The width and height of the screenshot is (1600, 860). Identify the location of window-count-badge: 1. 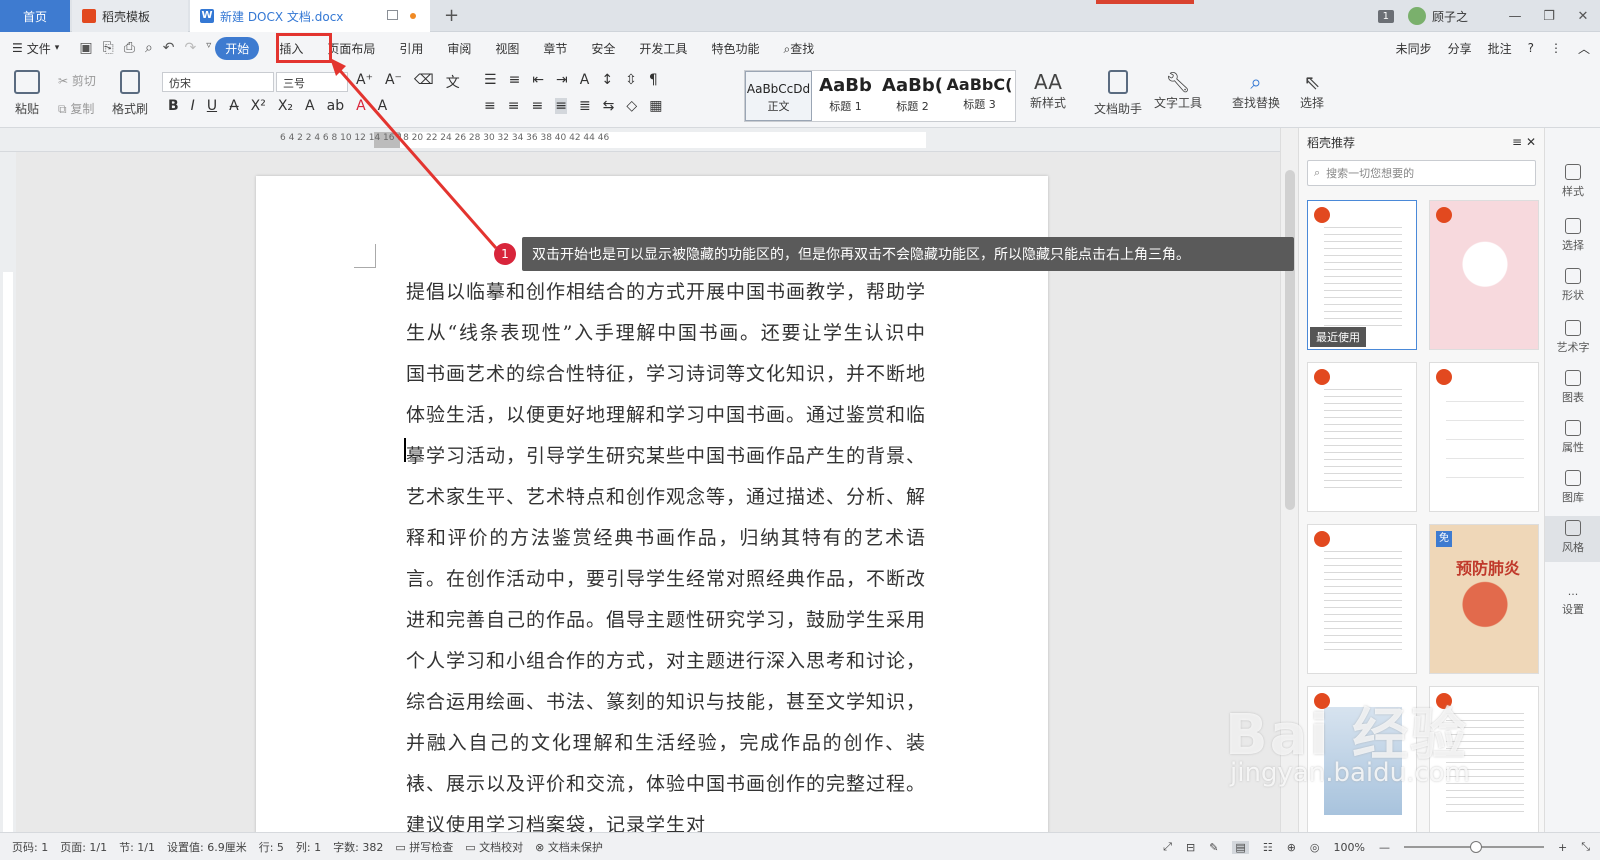
(1385, 16).